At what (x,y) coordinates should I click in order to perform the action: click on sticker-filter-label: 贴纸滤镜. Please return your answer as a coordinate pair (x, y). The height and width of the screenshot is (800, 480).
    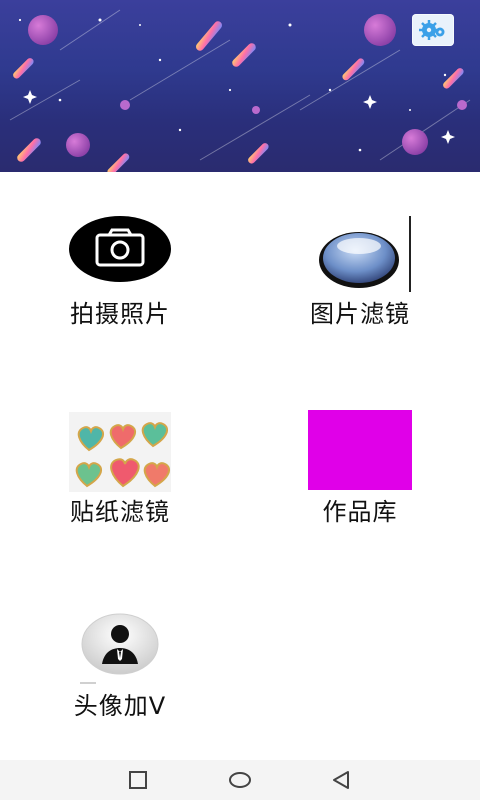
    Looking at the image, I should click on (120, 512).